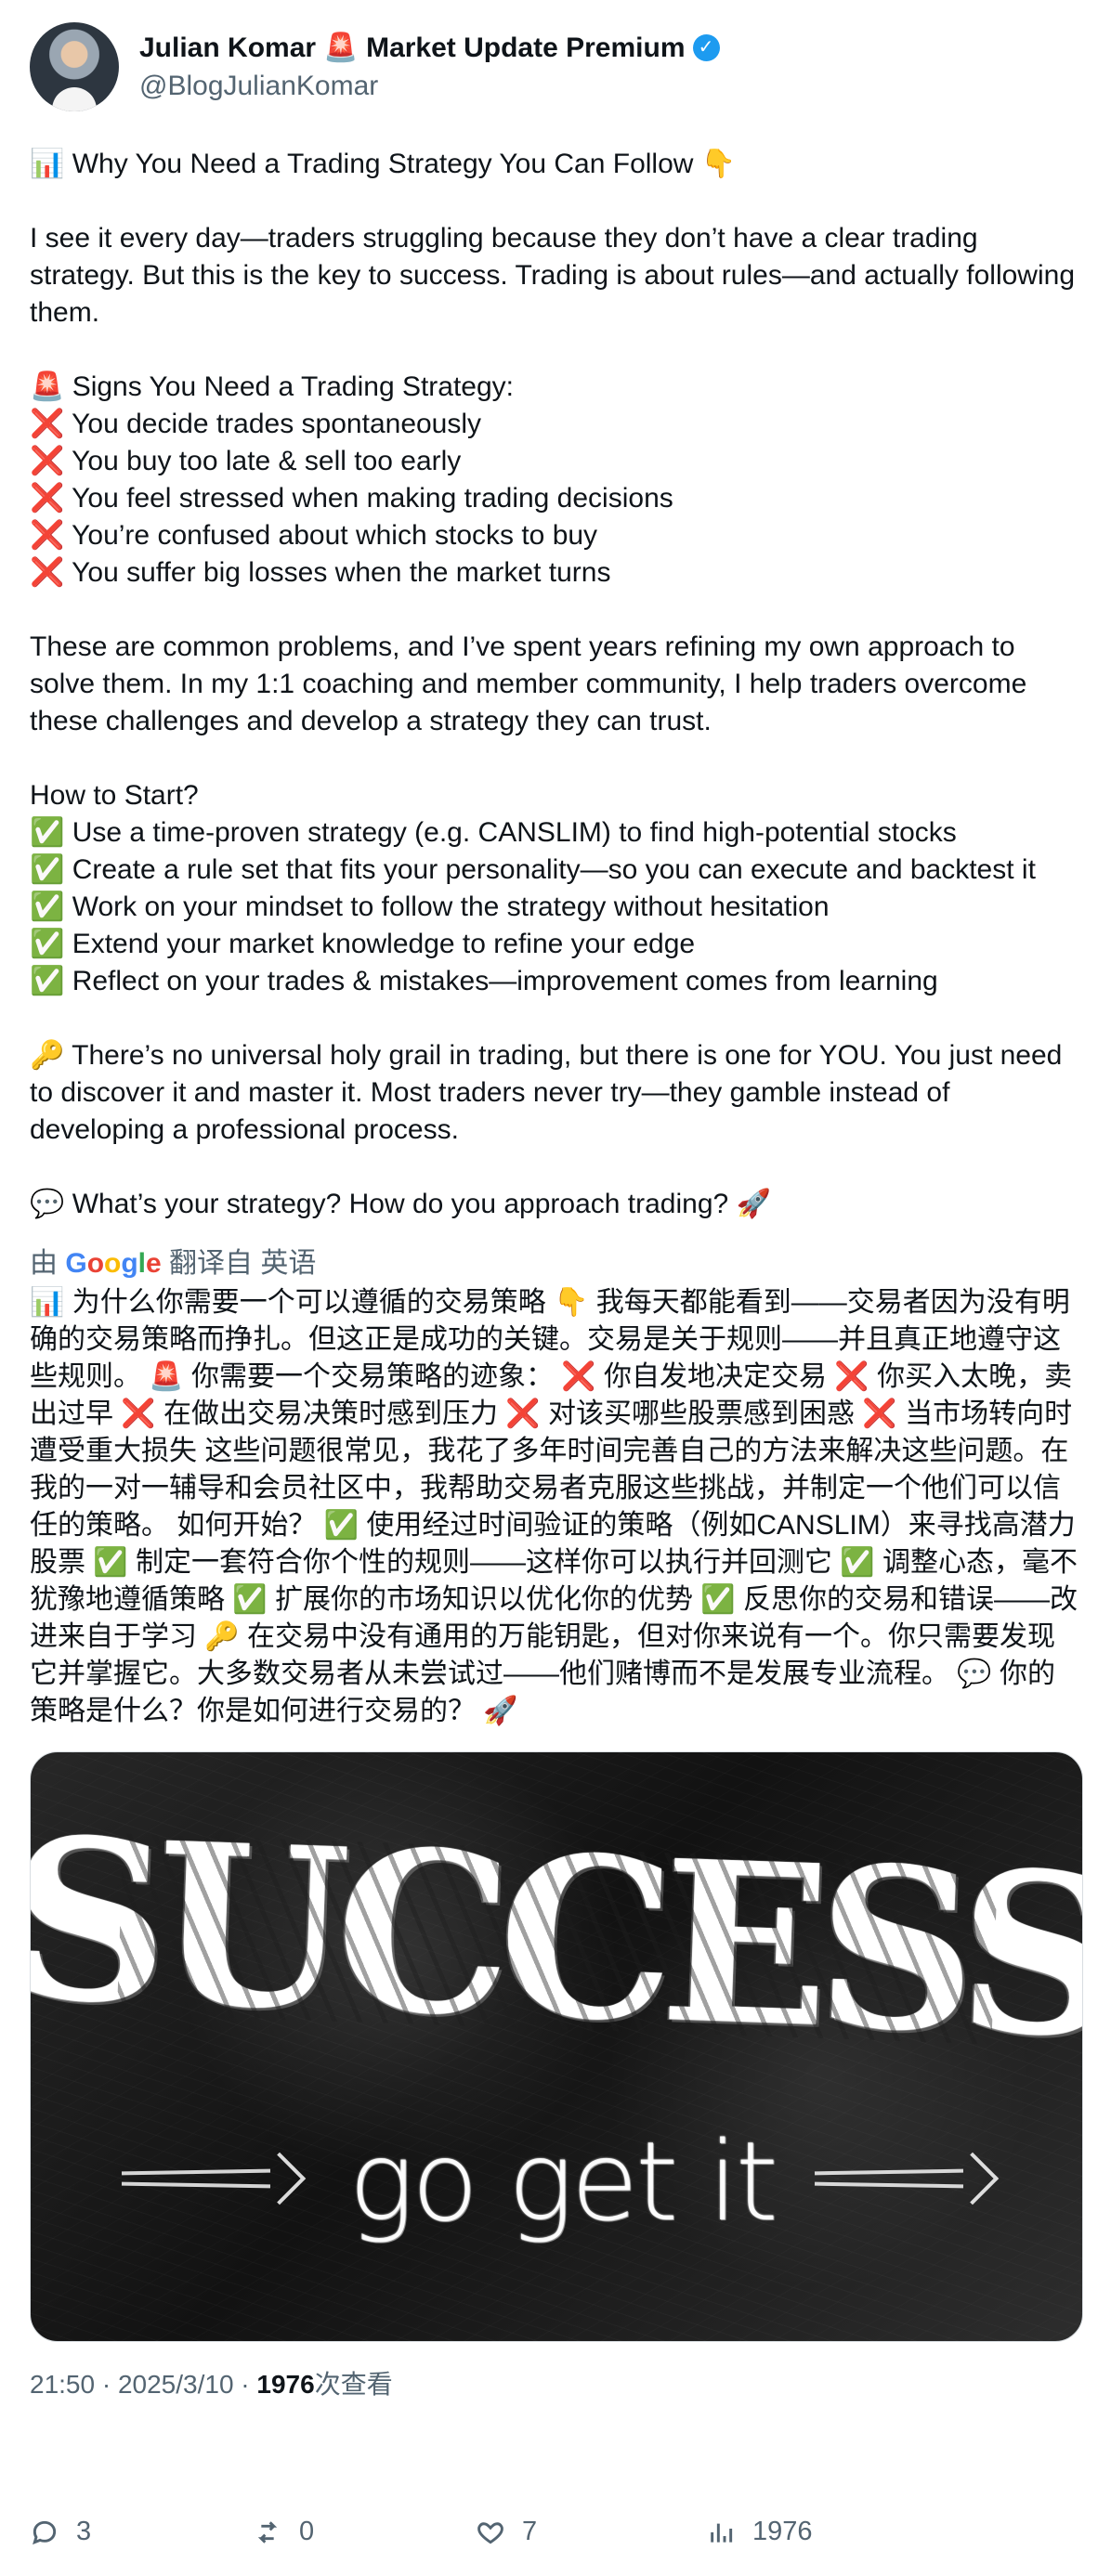 This screenshot has width=1111, height=2576. Describe the element at coordinates (353, 2384) in the screenshot. I see `views-label: 次查看` at that location.